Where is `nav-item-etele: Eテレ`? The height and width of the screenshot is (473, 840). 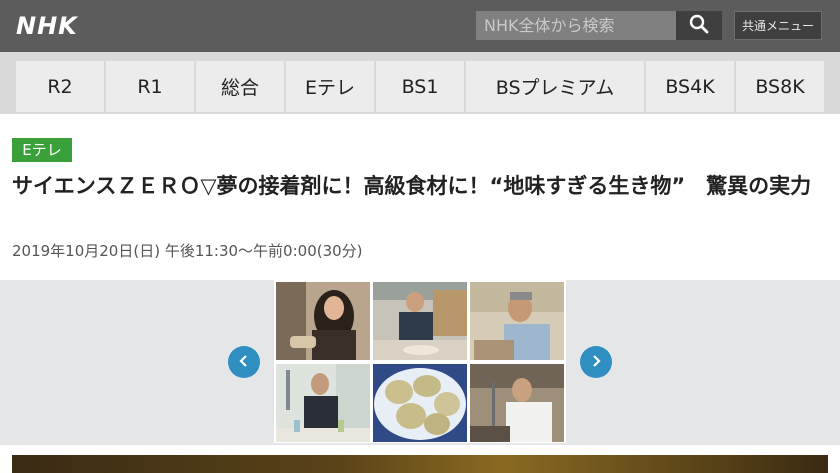 nav-item-etele: Eテレ is located at coordinates (330, 86).